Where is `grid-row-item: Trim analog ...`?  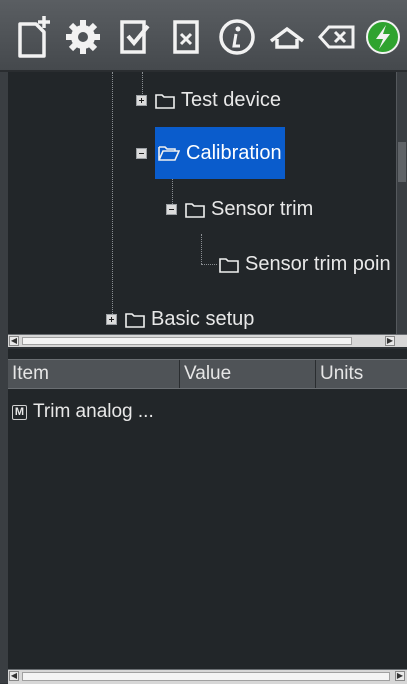 grid-row-item: Trim analog ... is located at coordinates (93, 411).